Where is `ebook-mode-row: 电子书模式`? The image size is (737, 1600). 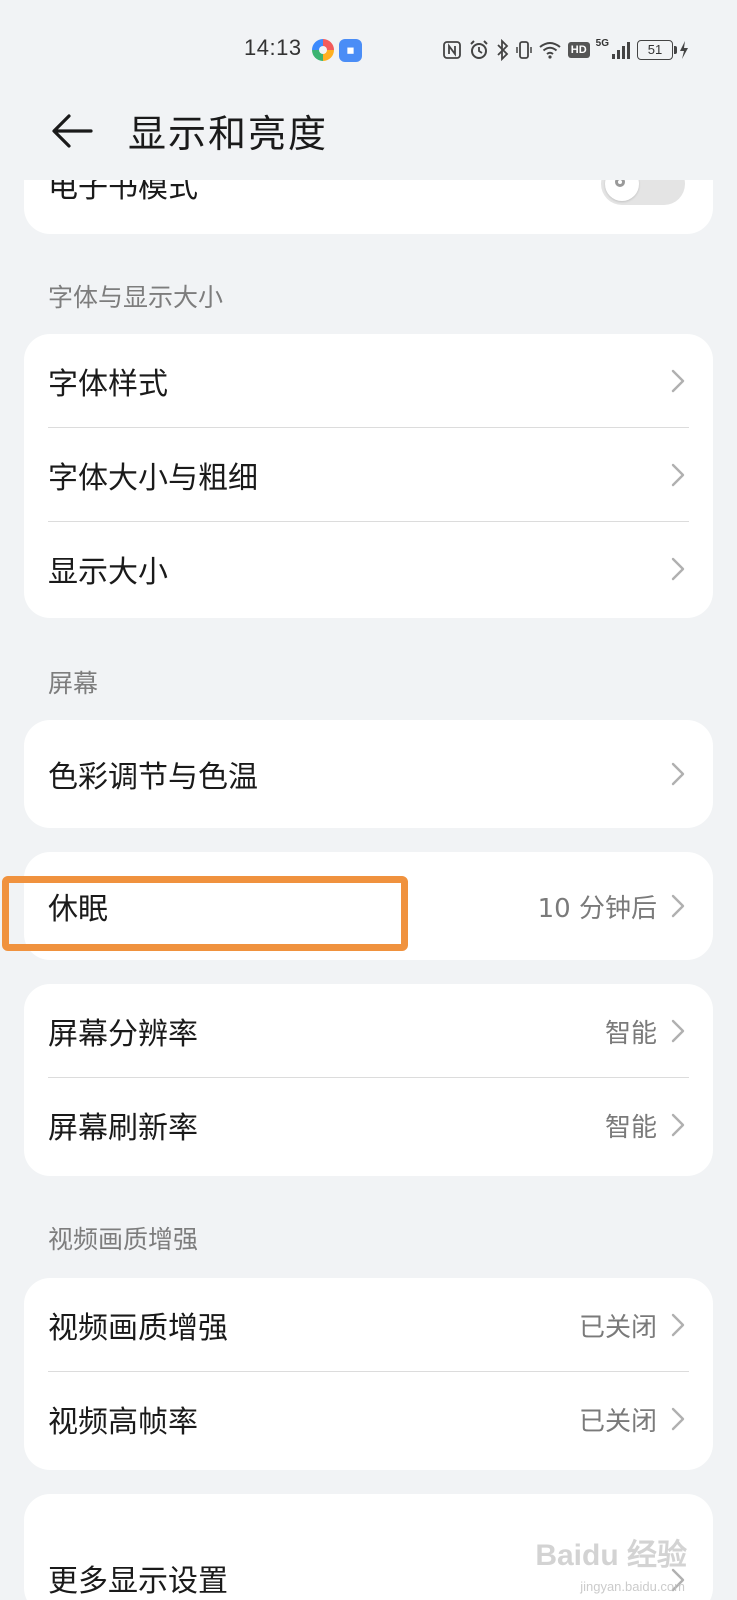
ebook-mode-row: 电子书模式 is located at coordinates (368, 207).